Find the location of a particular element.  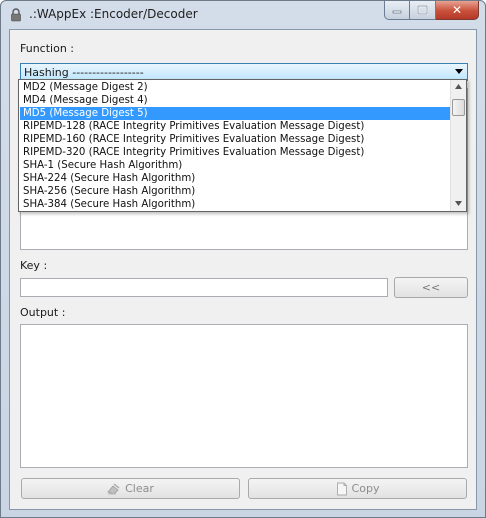

key-input is located at coordinates (204, 287).